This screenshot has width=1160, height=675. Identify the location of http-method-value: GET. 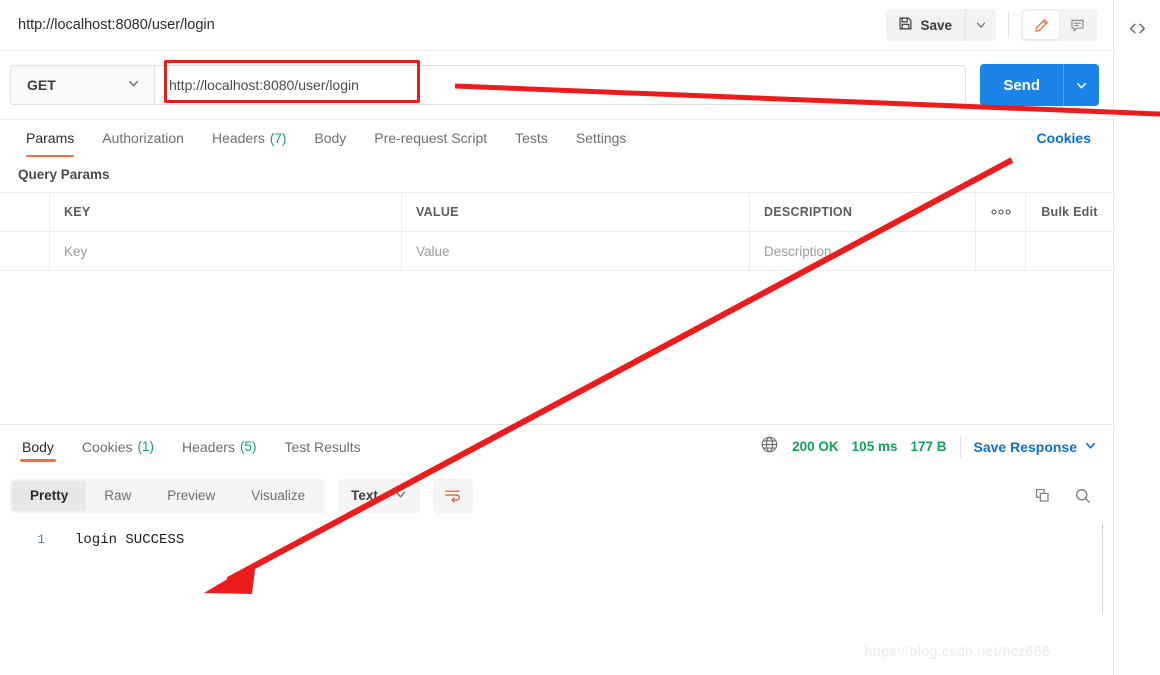
(41, 85).